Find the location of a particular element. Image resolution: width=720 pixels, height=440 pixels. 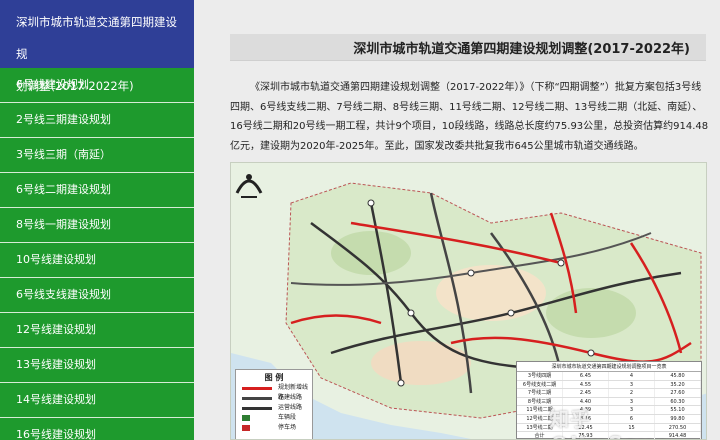

legend-item-label: 运营线路 is located at coordinates (290, 407).